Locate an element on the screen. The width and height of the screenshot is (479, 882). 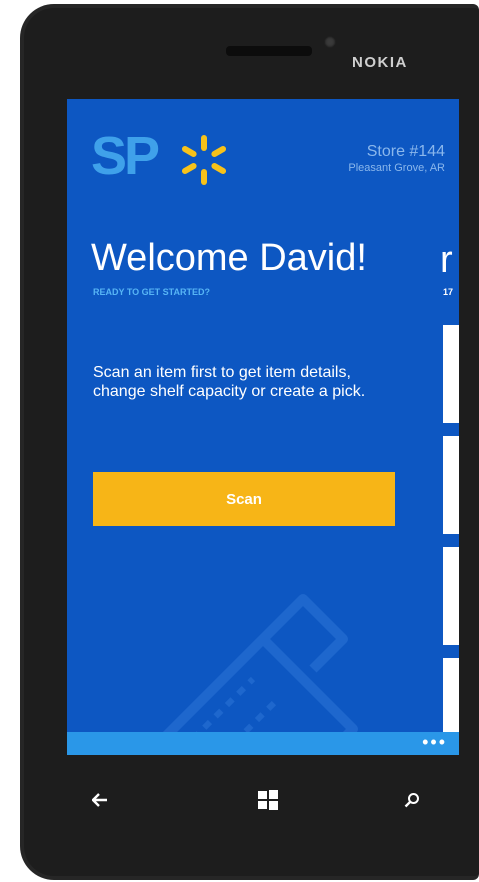
search-icon is located at coordinates (411, 800).